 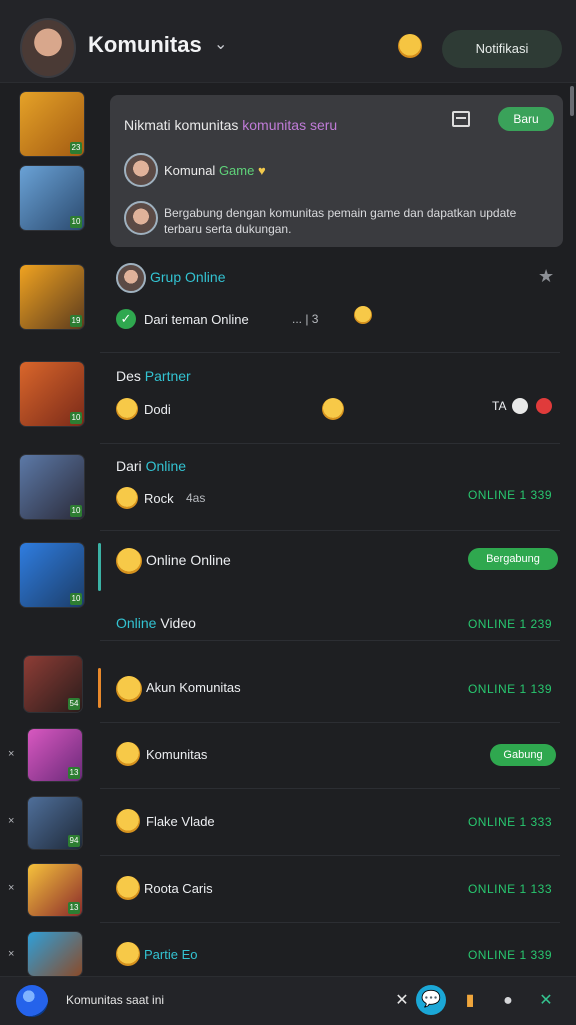 I want to click on list-item-extra: ... | 3, so click(x=305, y=319).